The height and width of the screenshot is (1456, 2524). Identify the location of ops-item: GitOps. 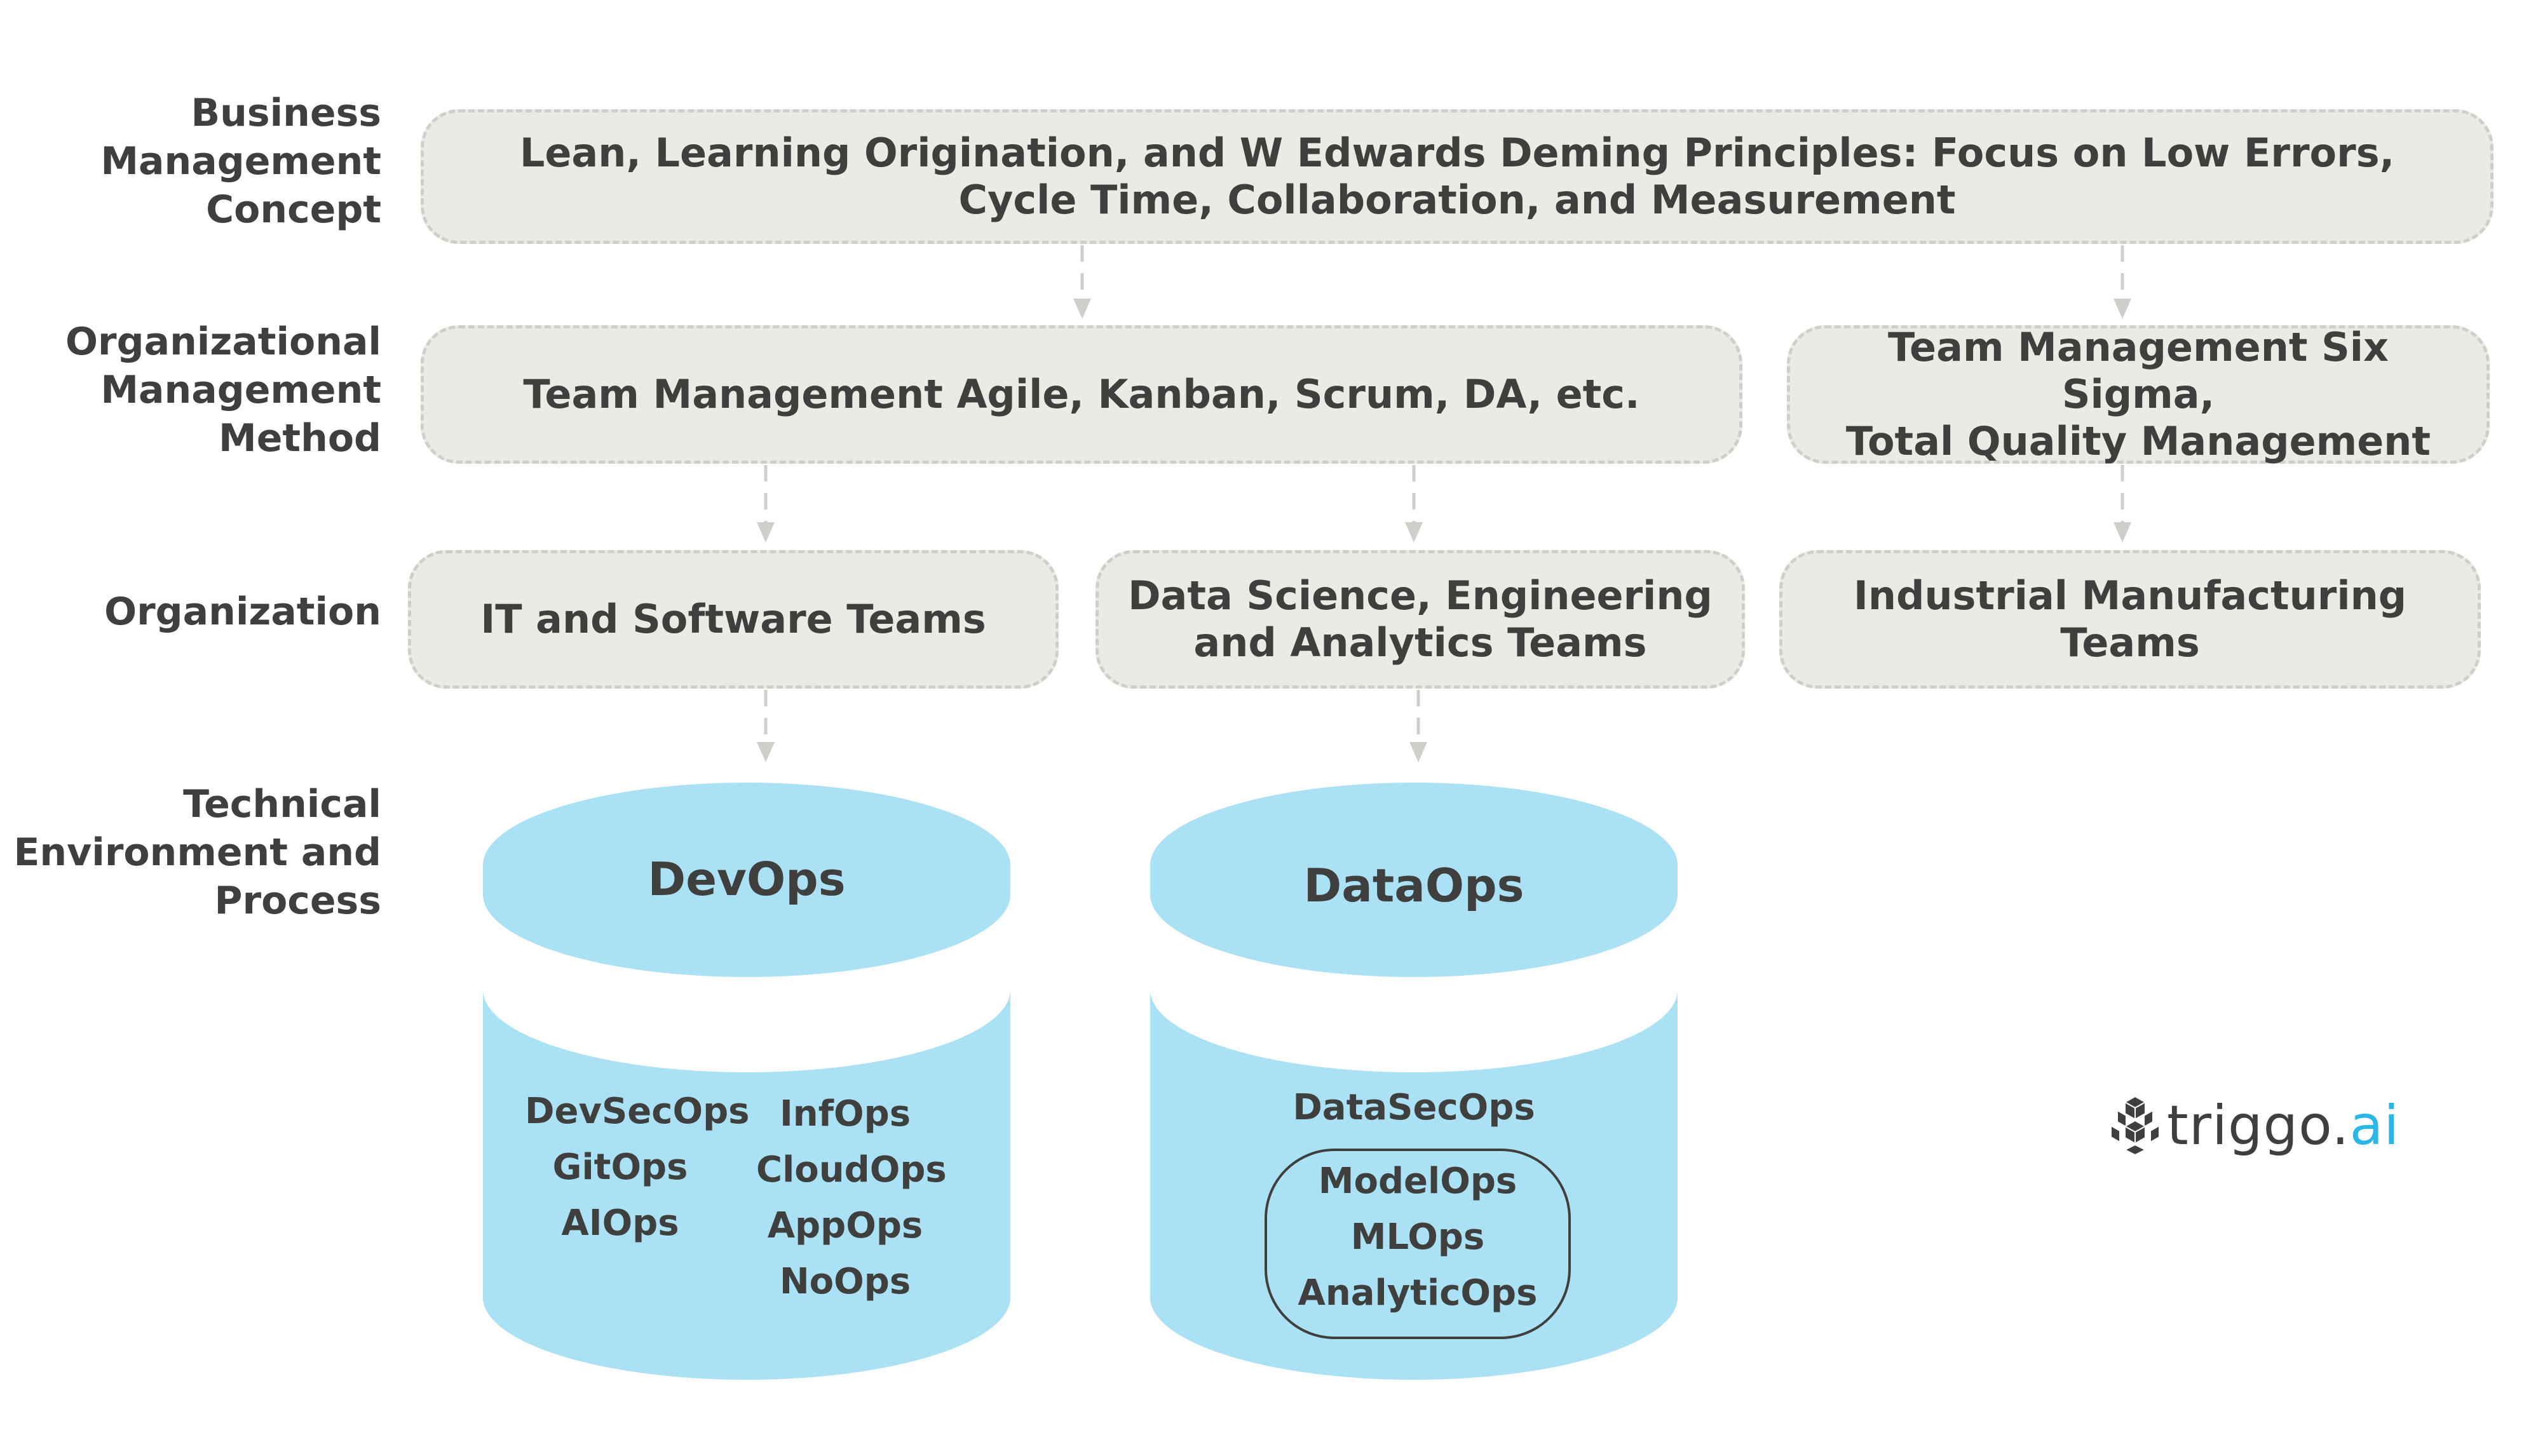
(620, 1167).